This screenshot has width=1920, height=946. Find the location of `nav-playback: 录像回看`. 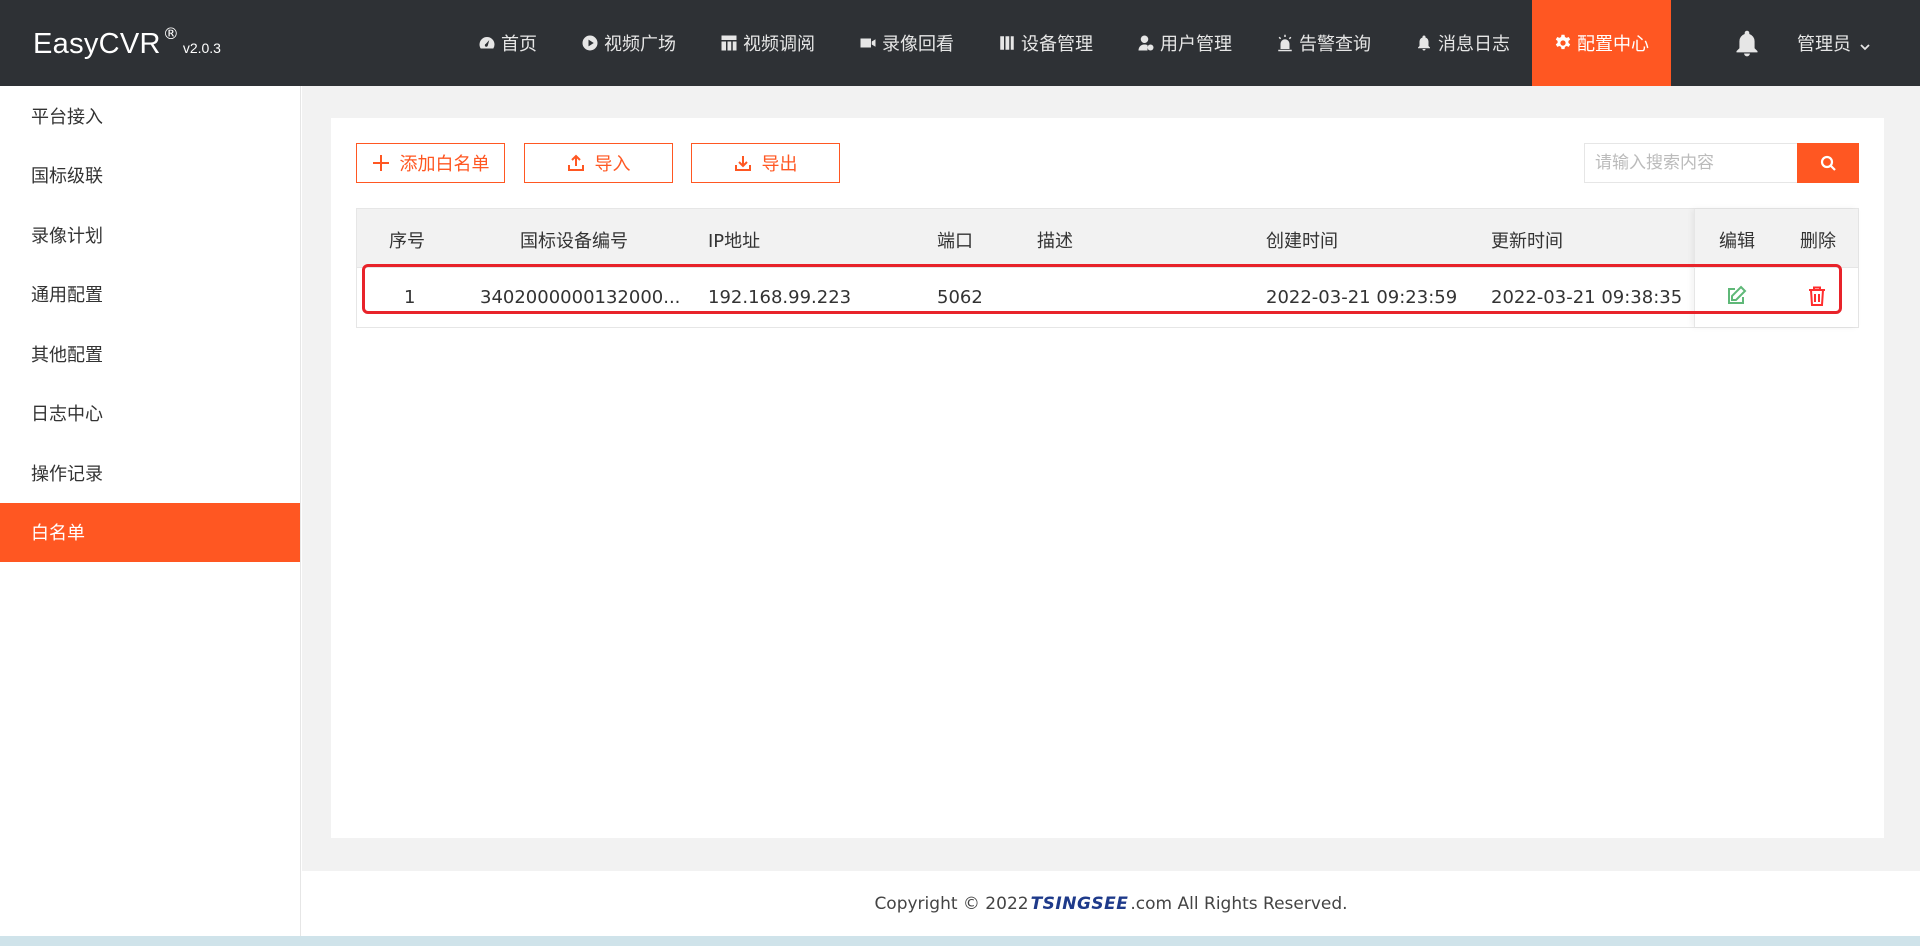

nav-playback: 录像回看 is located at coordinates (906, 43).